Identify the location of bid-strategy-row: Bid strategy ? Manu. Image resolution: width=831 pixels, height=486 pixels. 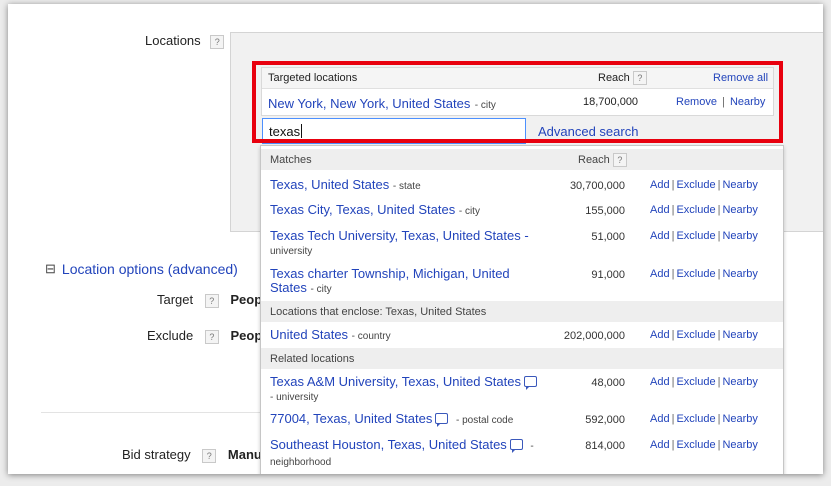
(192, 455).